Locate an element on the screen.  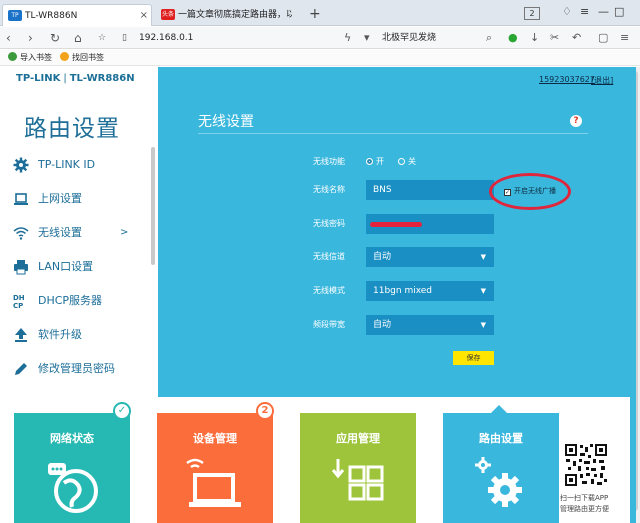
maximize-icon: □ is located at coordinates (619, 12).